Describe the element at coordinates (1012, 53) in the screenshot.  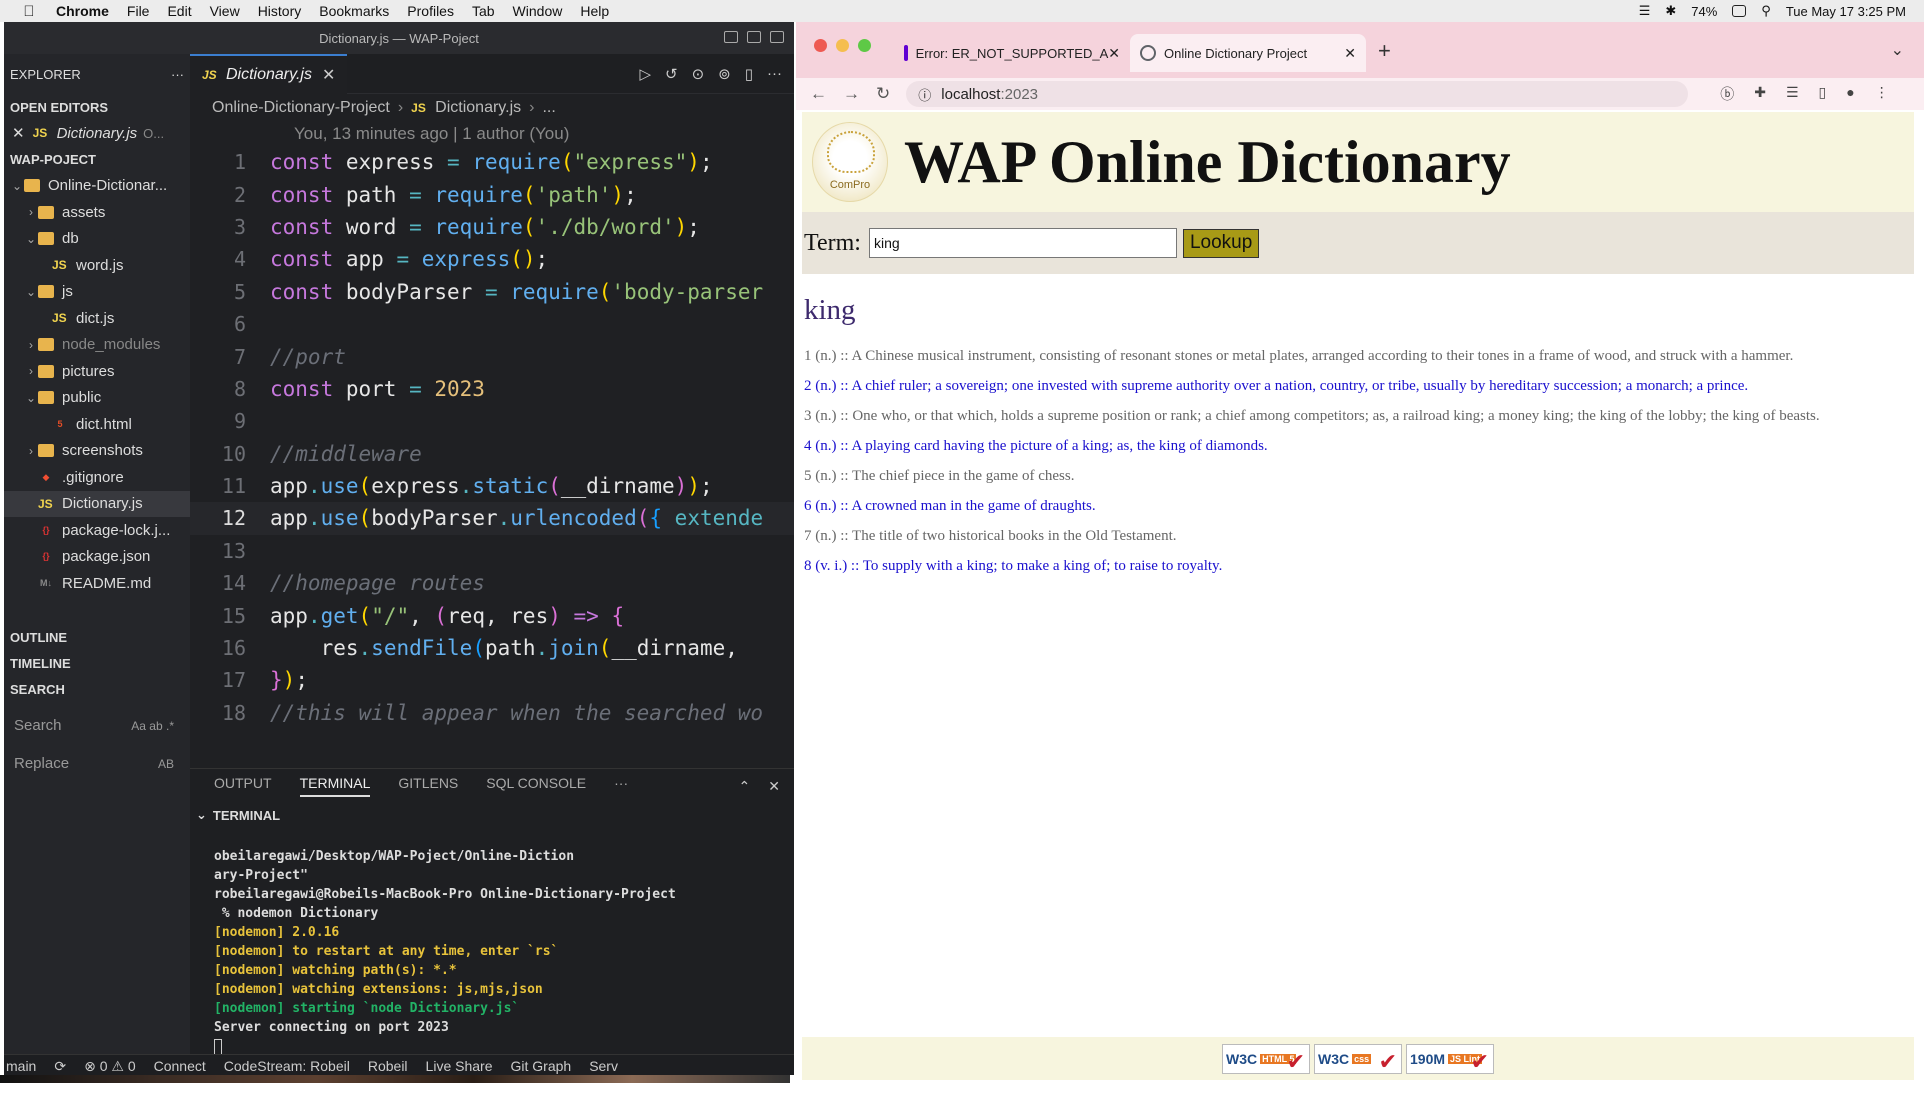
I see `browser-tab: Error: ER_NOT_SUPPORTED_A ✕` at that location.